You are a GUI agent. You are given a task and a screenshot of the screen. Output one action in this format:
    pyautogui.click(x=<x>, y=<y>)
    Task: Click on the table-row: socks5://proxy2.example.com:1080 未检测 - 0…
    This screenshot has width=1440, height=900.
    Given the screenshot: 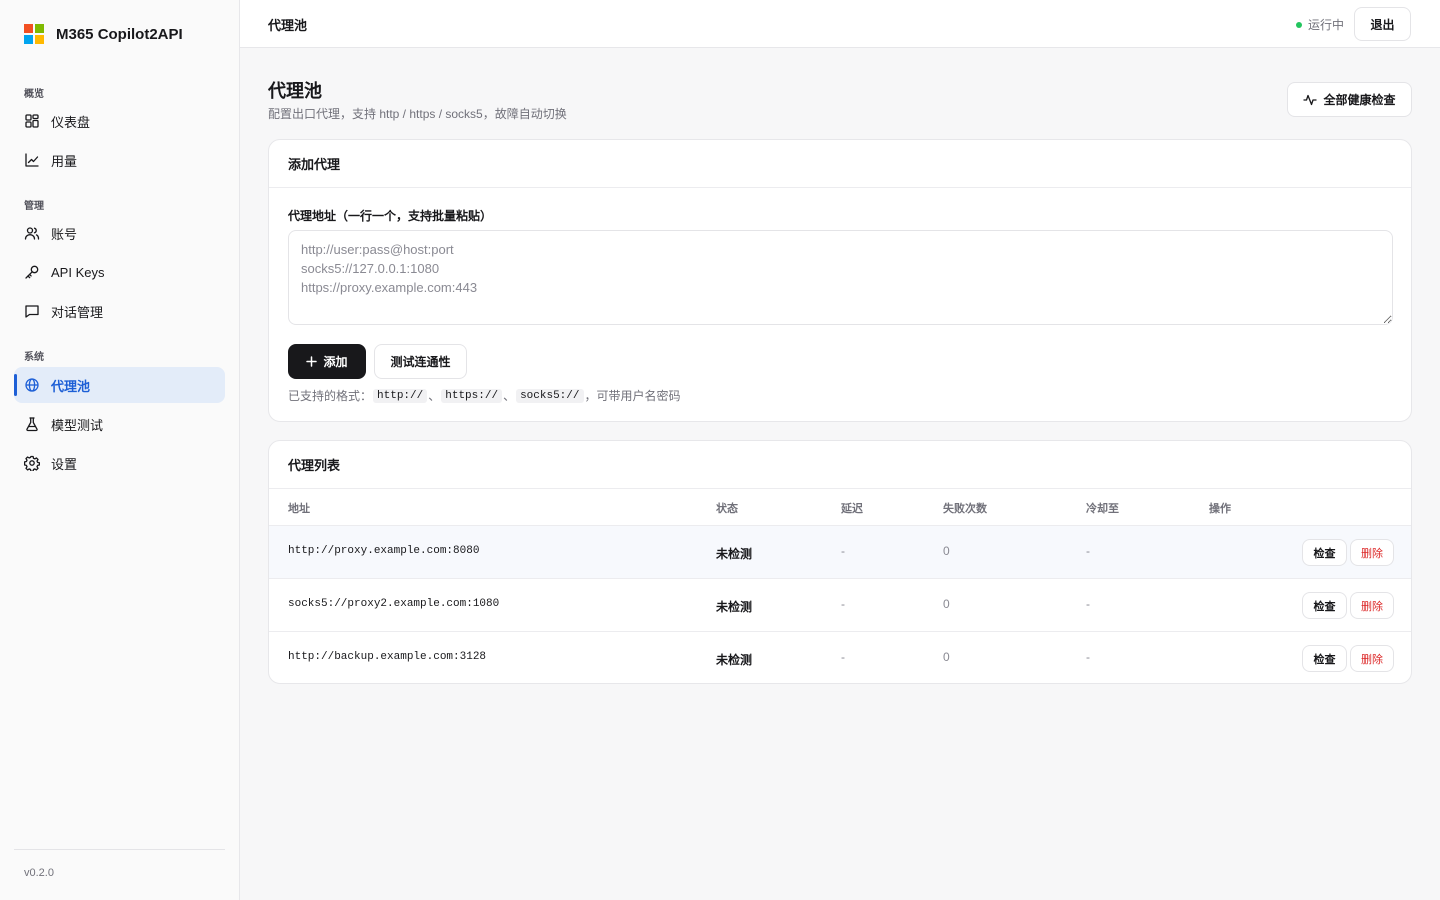 What is the action you would take?
    pyautogui.click(x=840, y=605)
    